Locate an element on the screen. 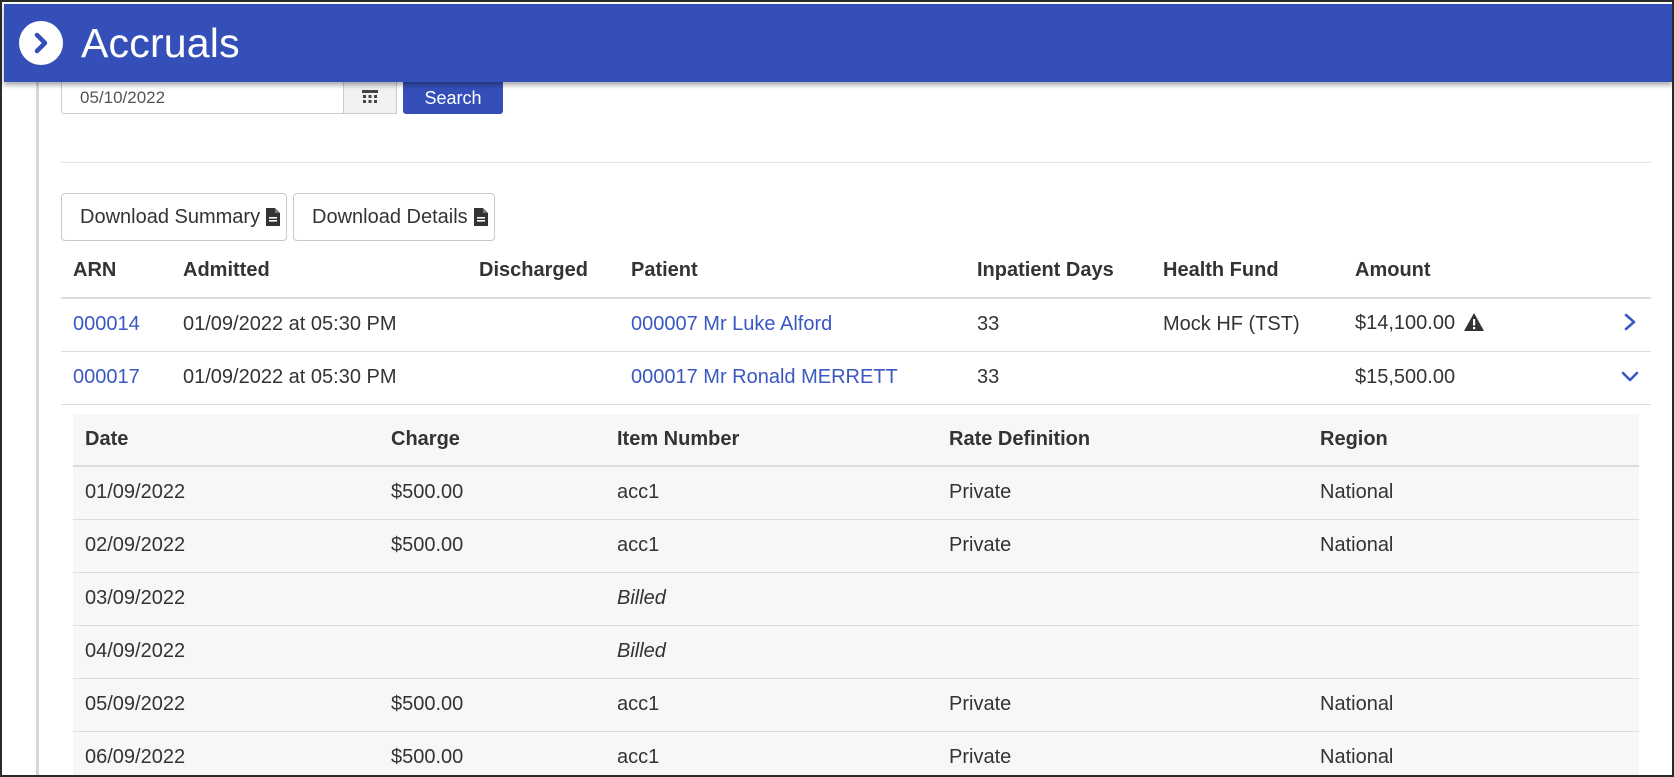 The width and height of the screenshot is (1674, 777). calendar-button is located at coordinates (370, 98).